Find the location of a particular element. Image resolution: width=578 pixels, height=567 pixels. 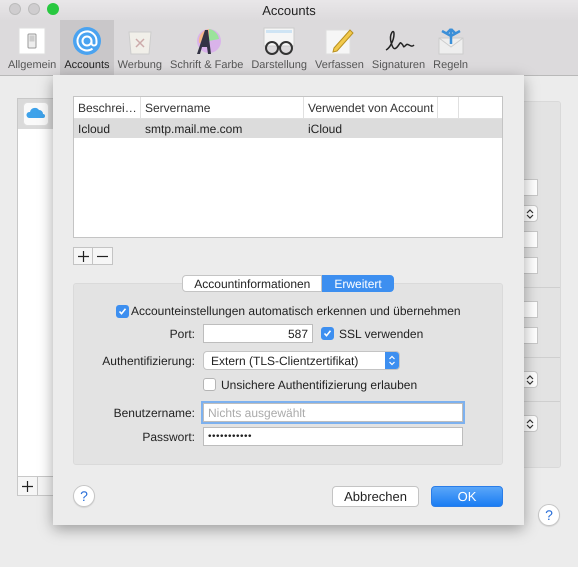

toolbar-tab: Signaturen is located at coordinates (399, 47).